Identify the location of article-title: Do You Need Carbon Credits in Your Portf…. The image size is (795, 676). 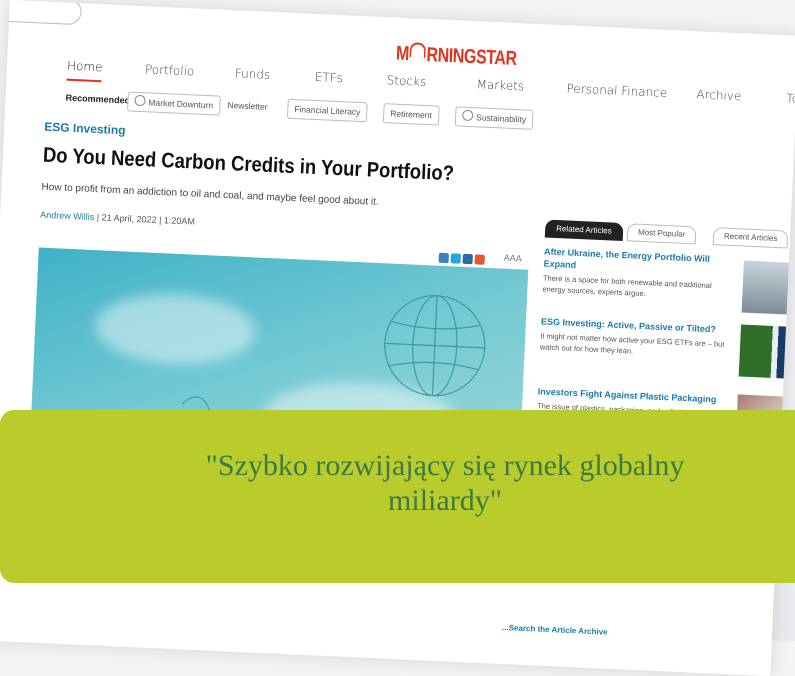
(248, 164).